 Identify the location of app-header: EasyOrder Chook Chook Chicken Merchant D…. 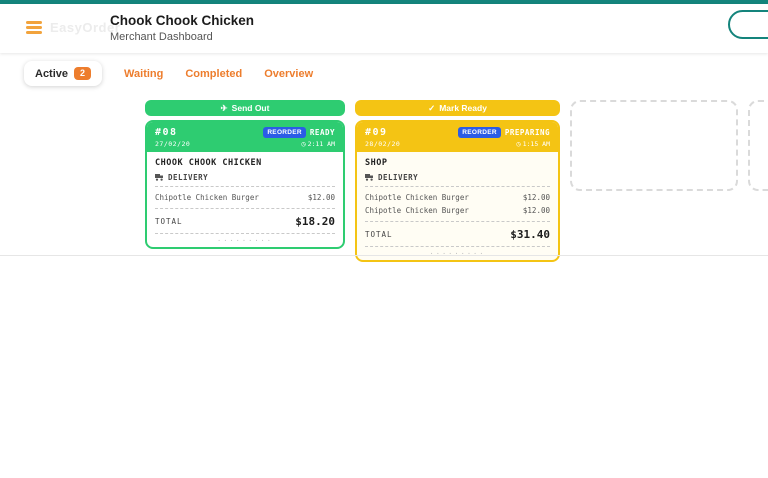
(384, 28).